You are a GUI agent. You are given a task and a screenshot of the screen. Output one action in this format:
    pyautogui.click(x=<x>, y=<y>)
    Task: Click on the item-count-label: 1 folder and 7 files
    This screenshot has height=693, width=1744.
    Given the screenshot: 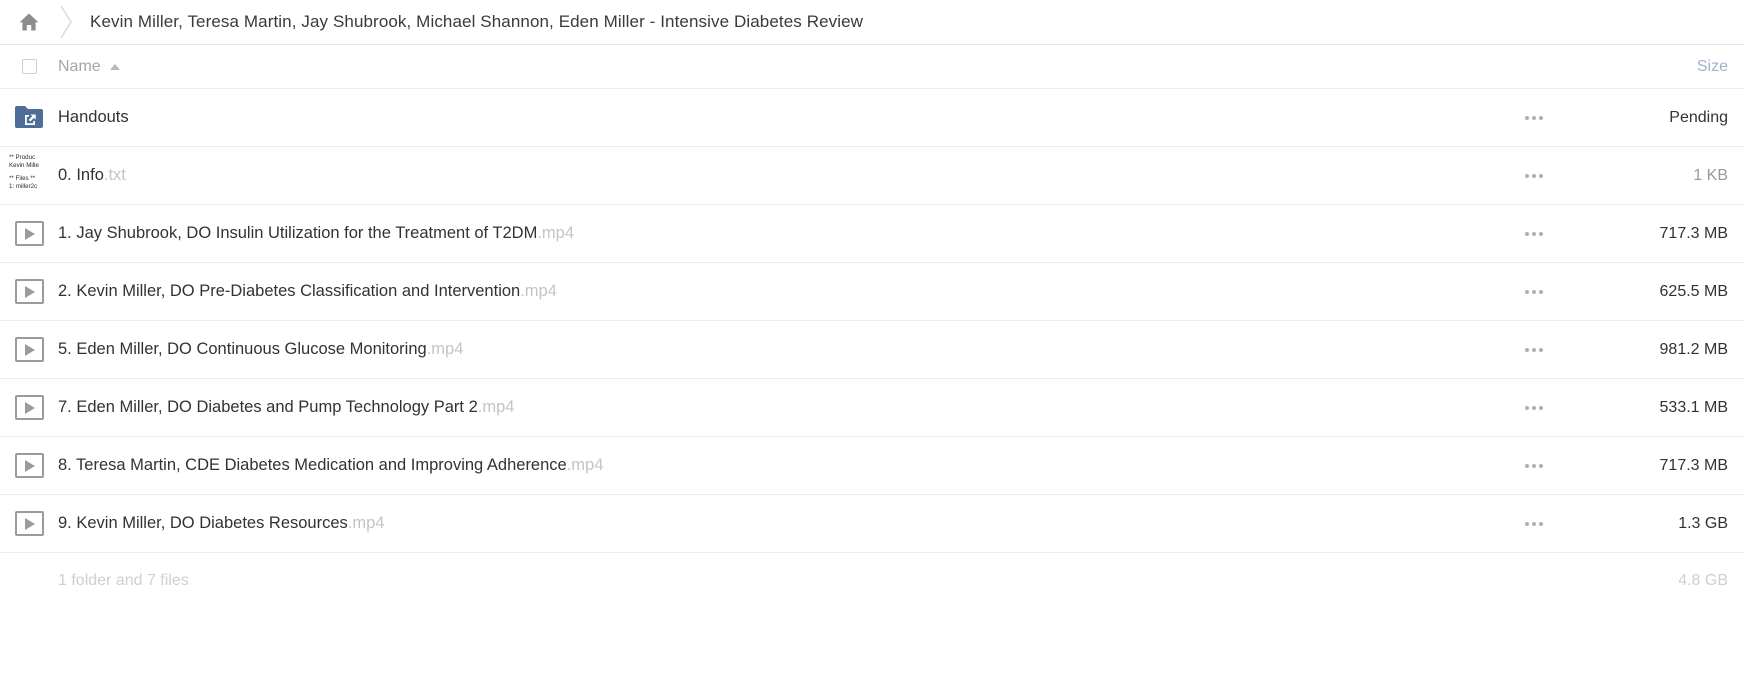 What is the action you would take?
    pyautogui.click(x=123, y=580)
    